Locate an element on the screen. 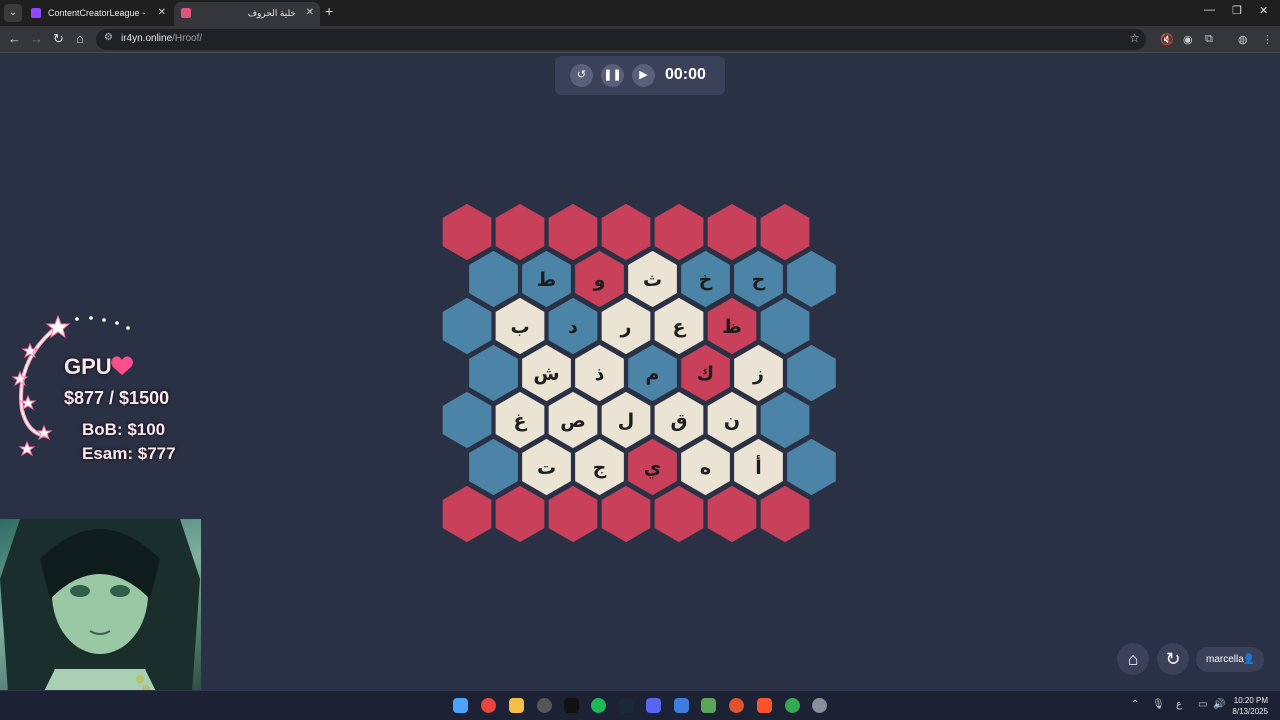 The width and height of the screenshot is (1280, 720). user-icon: 👤 is located at coordinates (1248, 659).